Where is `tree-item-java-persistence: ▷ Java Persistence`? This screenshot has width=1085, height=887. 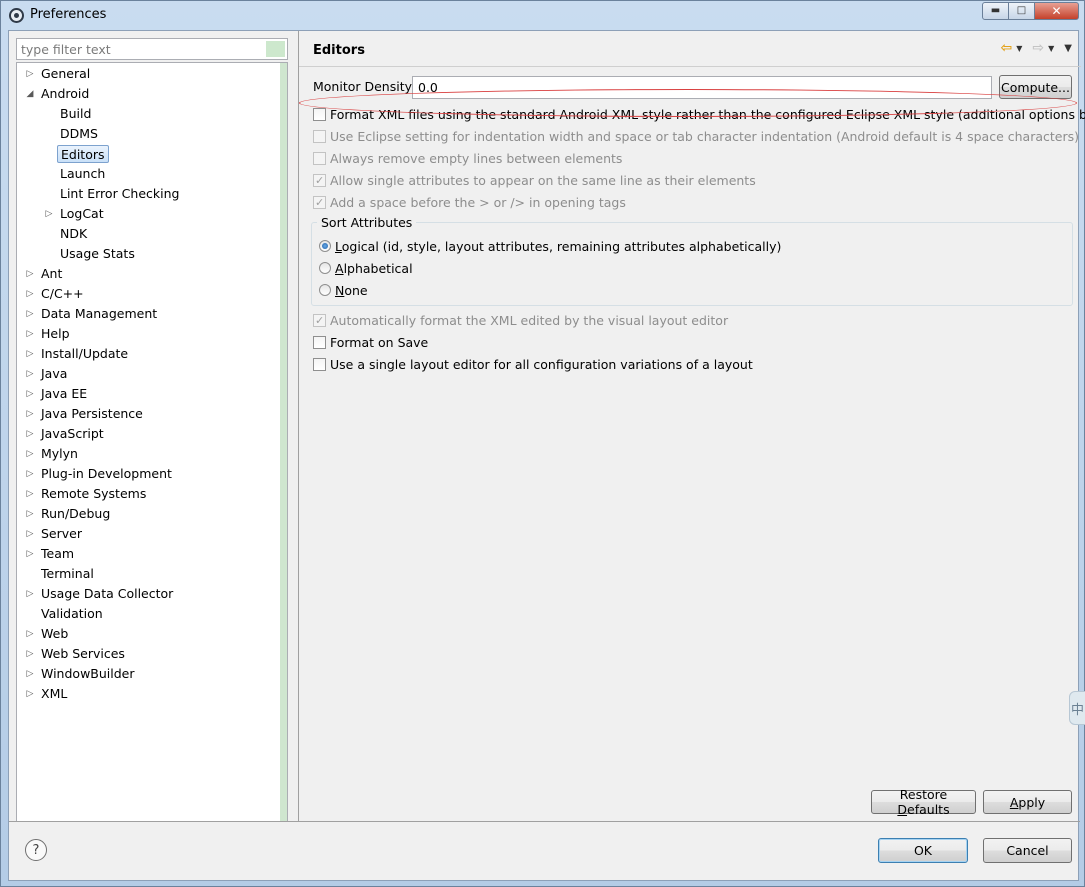 tree-item-java-persistence: ▷ Java Persistence is located at coordinates (148, 414).